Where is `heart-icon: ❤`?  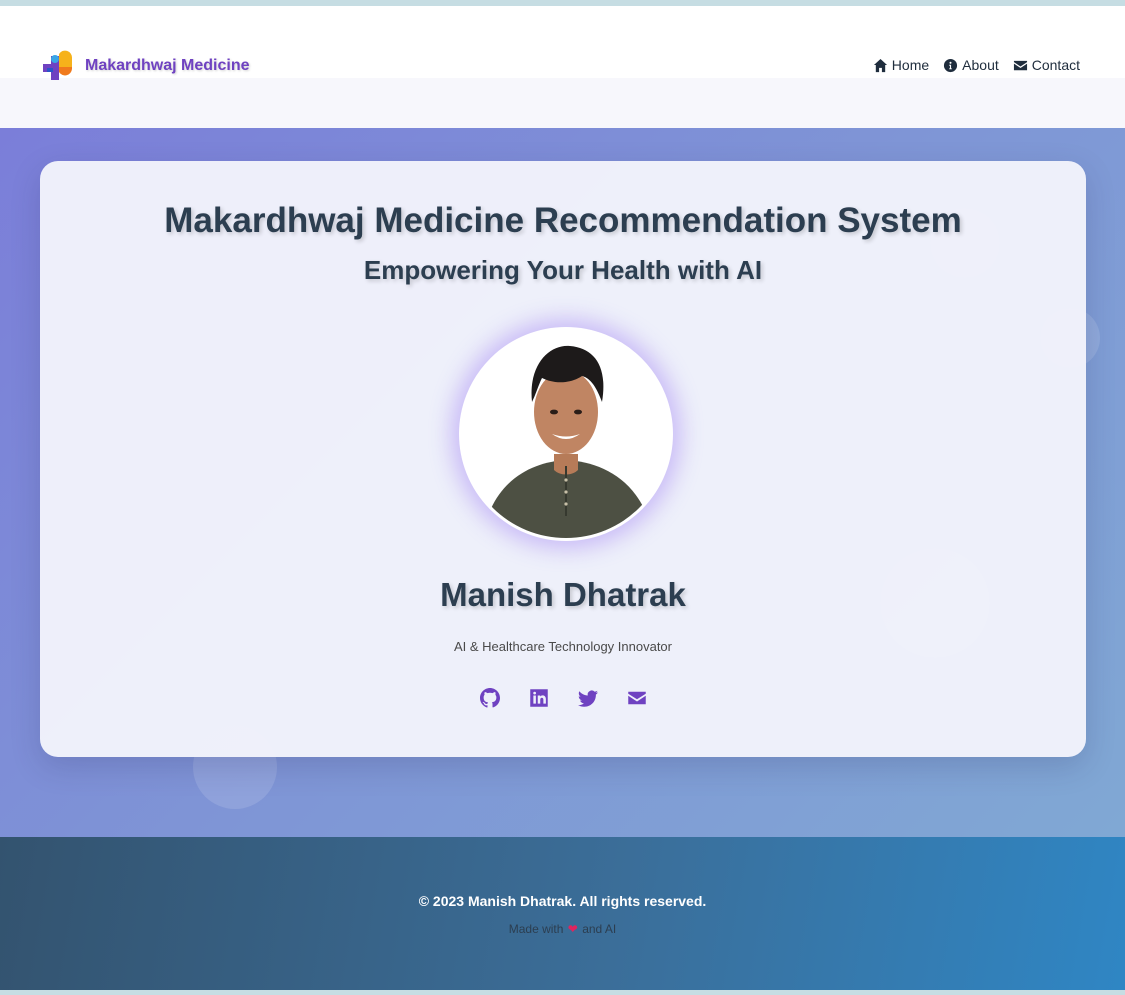
heart-icon: ❤ is located at coordinates (572, 929).